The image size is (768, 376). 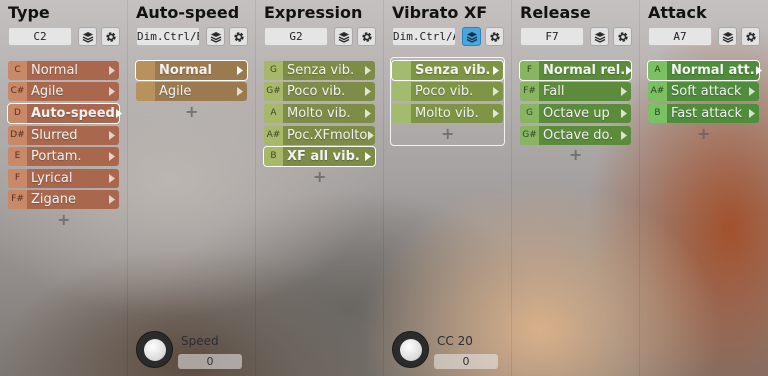 I want to click on list-item: F Lyrical, so click(x=63, y=178).